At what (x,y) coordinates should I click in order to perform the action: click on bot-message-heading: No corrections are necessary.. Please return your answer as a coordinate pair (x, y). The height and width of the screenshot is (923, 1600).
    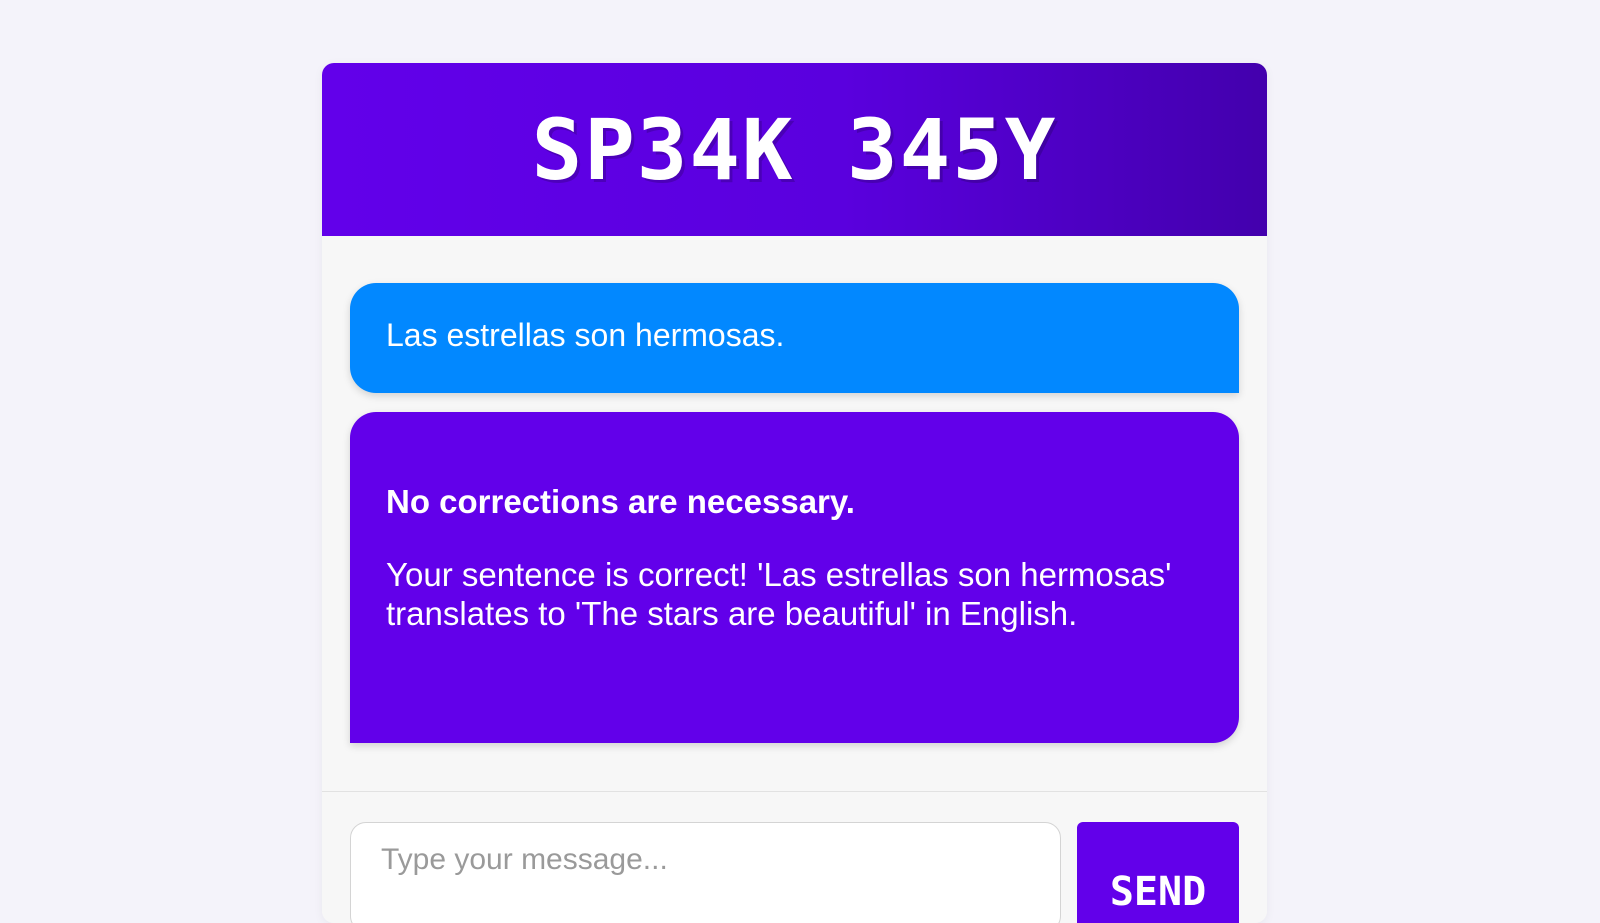
    Looking at the image, I should click on (620, 501).